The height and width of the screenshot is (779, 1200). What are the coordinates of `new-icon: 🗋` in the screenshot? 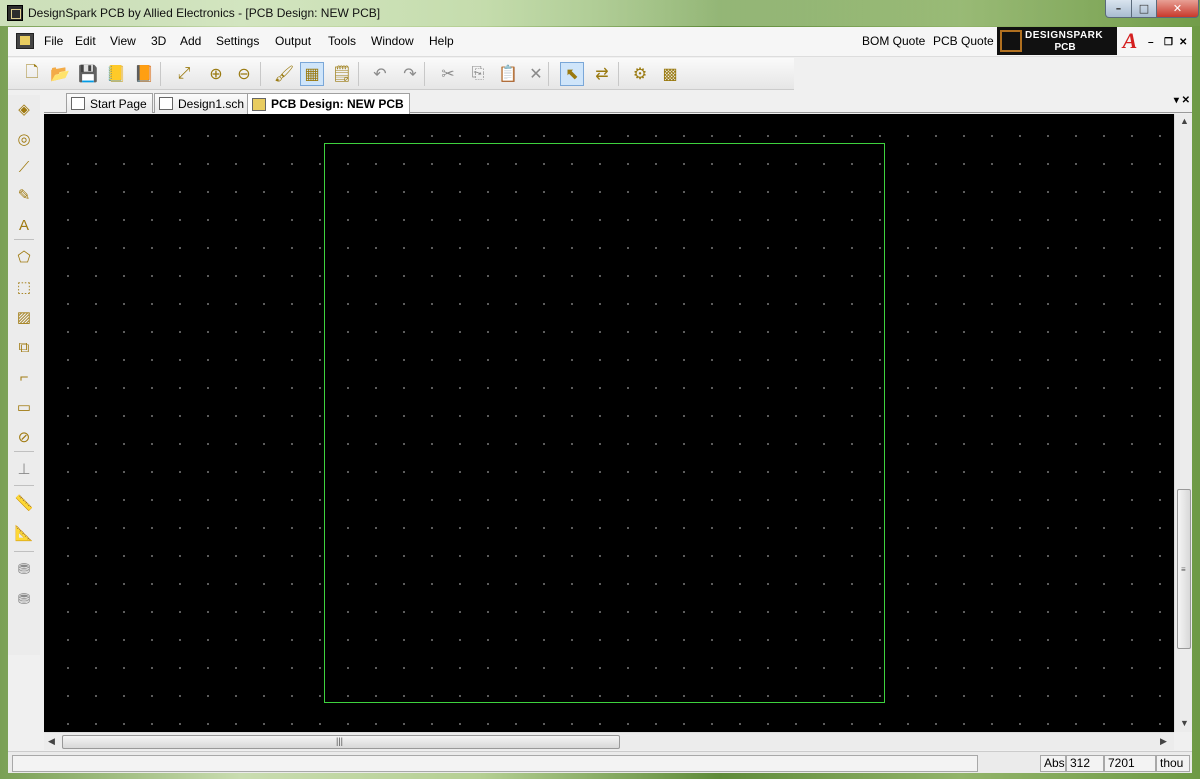 It's located at (32, 74).